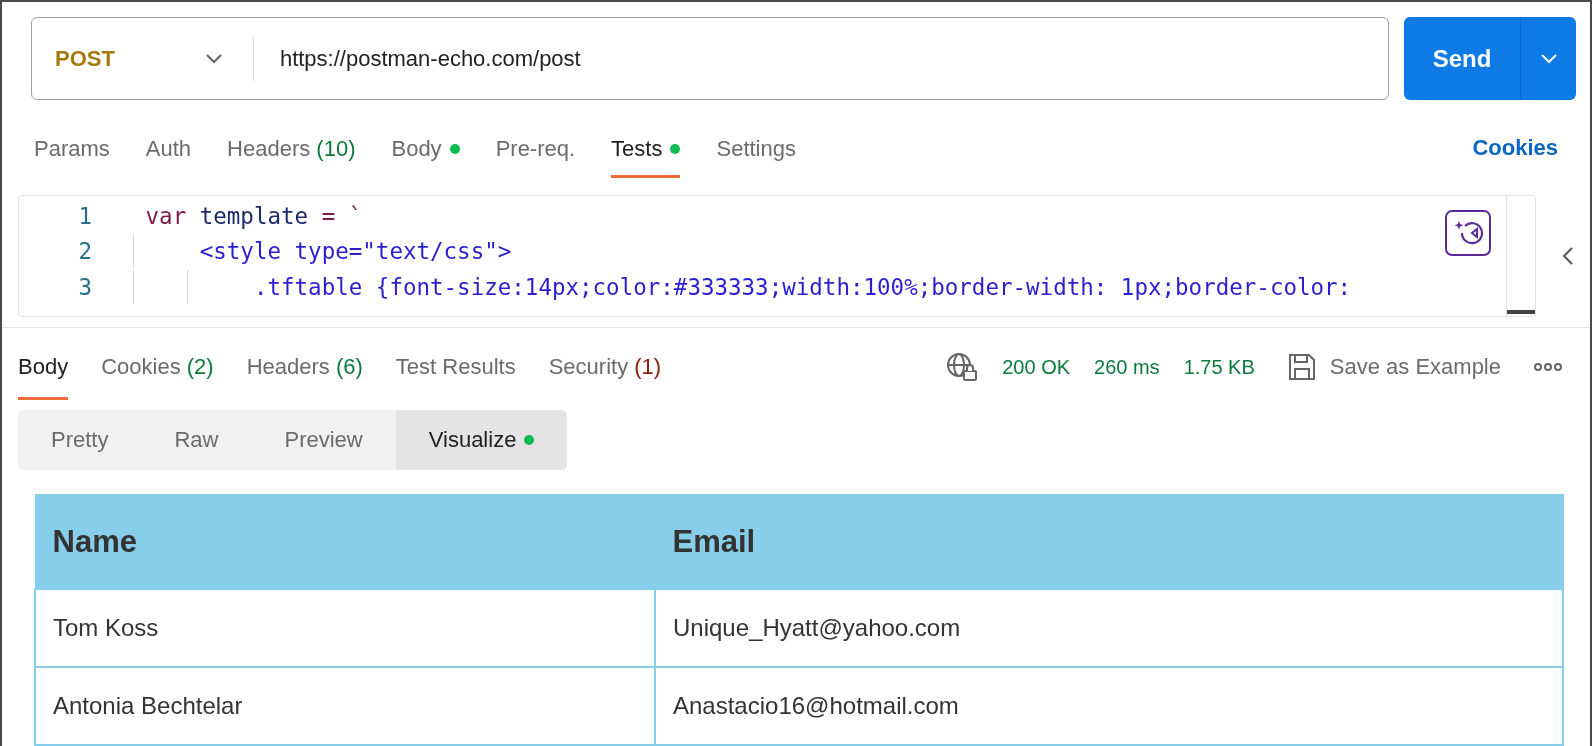 This screenshot has height=746, width=1592. What do you see at coordinates (605, 367) in the screenshot?
I see `response-tab: Security (1)` at bounding box center [605, 367].